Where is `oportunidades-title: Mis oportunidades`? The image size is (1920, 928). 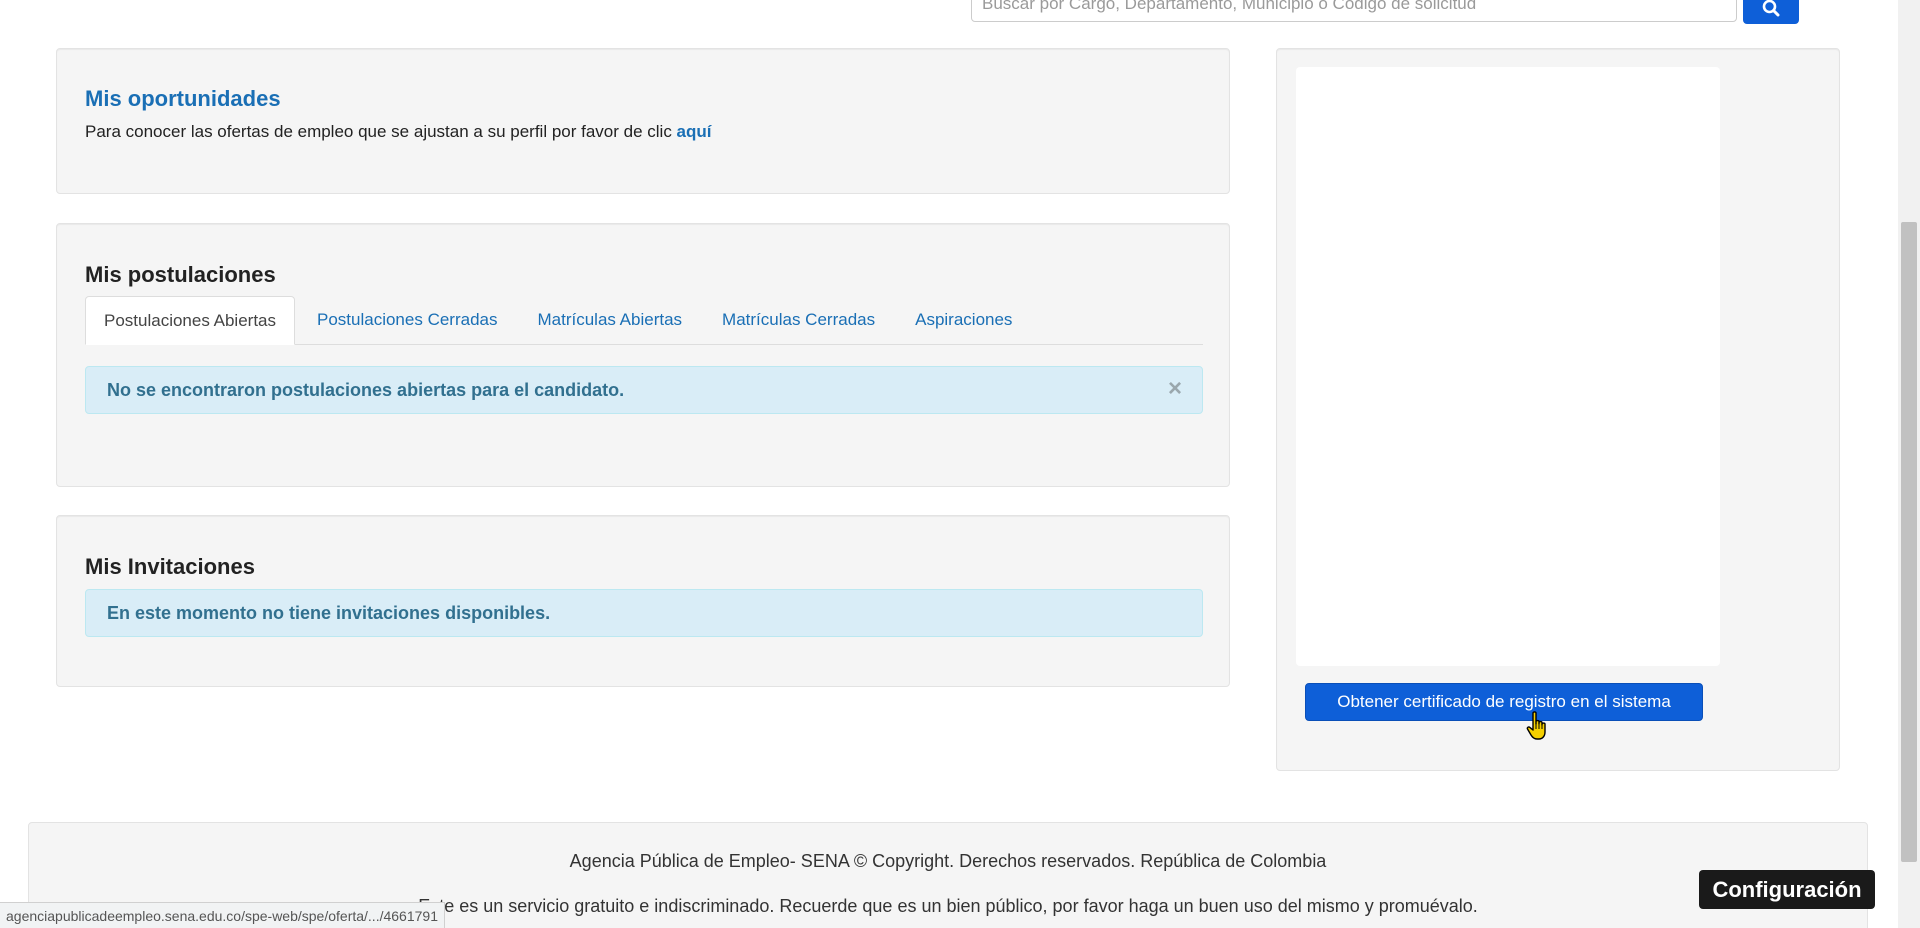
oportunidades-title: Mis oportunidades is located at coordinates (183, 98).